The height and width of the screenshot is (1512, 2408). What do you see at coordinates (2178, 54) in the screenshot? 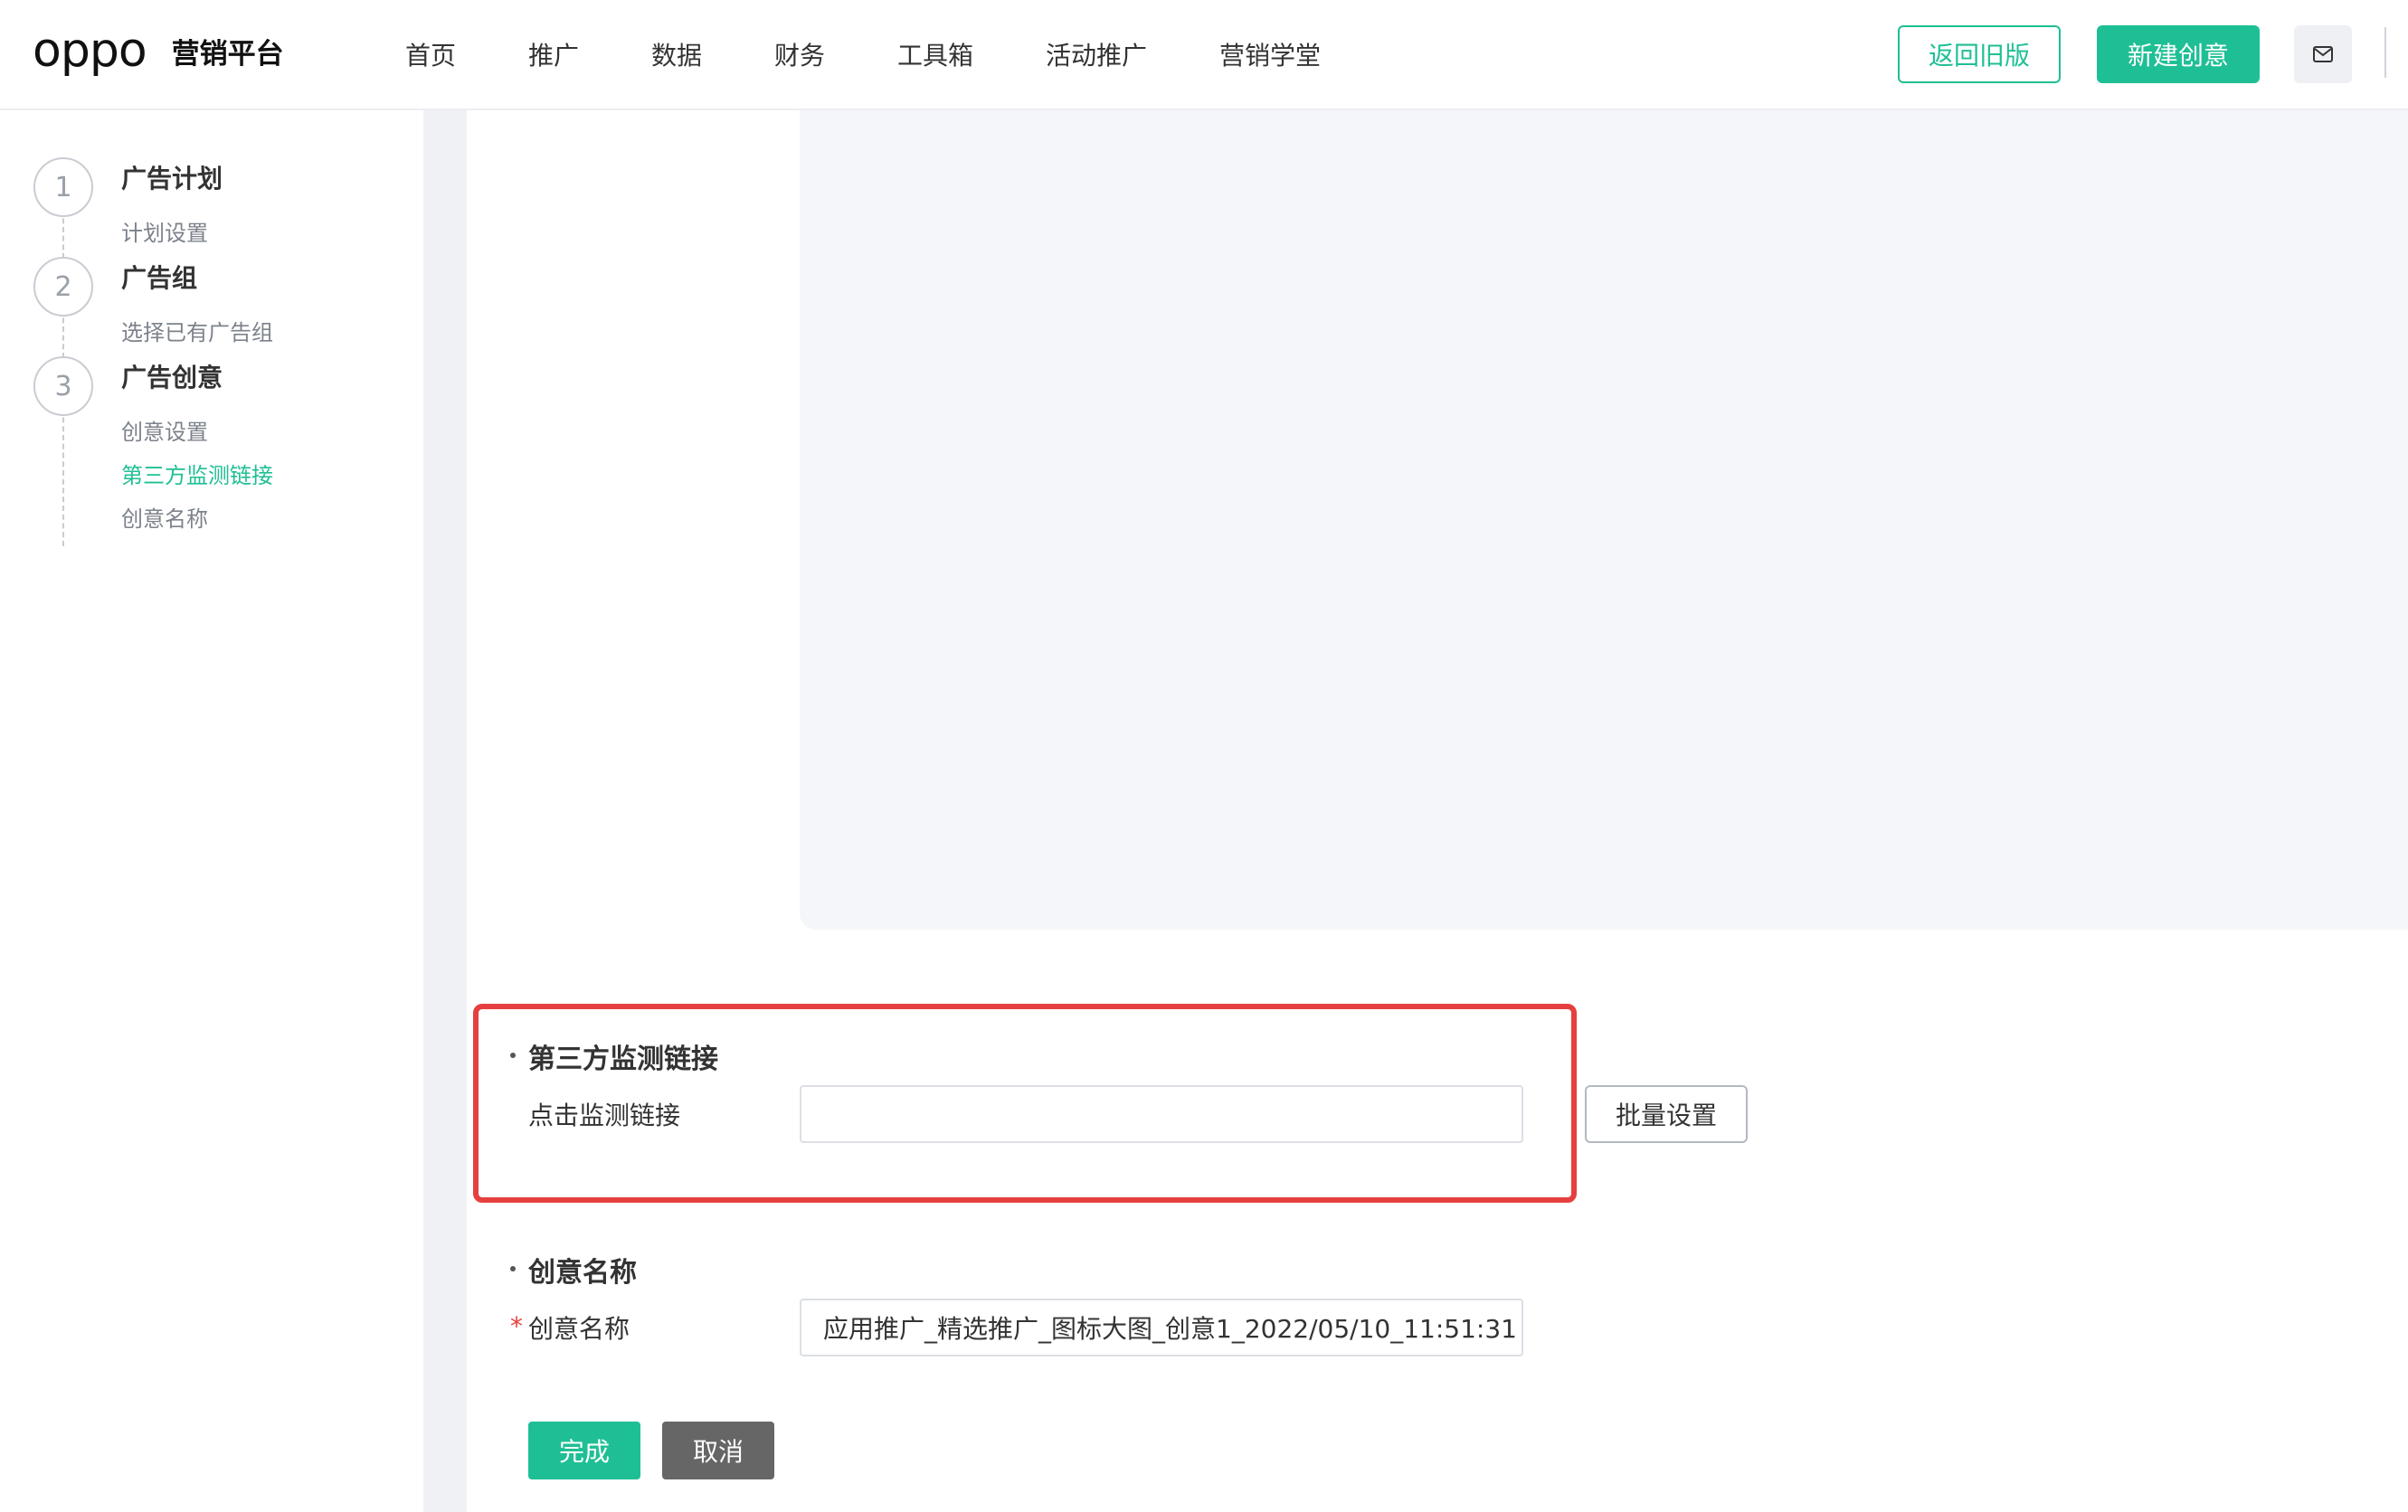
I see `new-creative-button: 新建创意` at bounding box center [2178, 54].